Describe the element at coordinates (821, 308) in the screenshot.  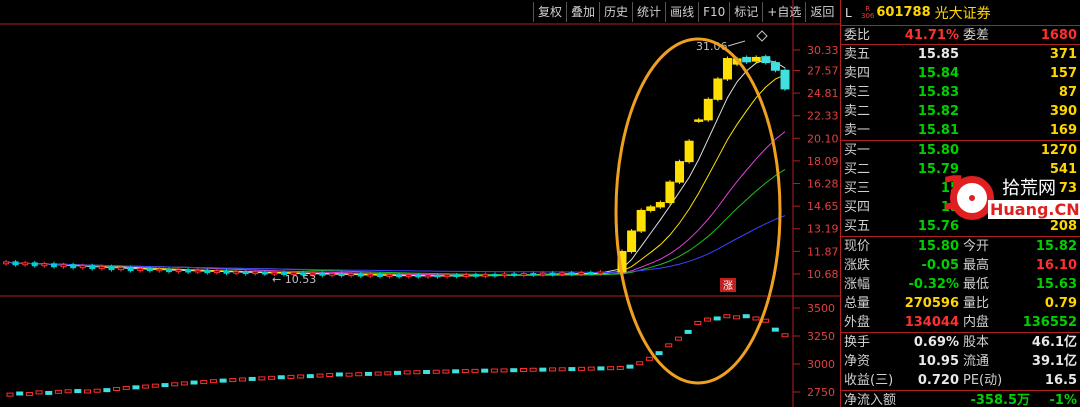
I see `volume-tick-label: 3500` at that location.